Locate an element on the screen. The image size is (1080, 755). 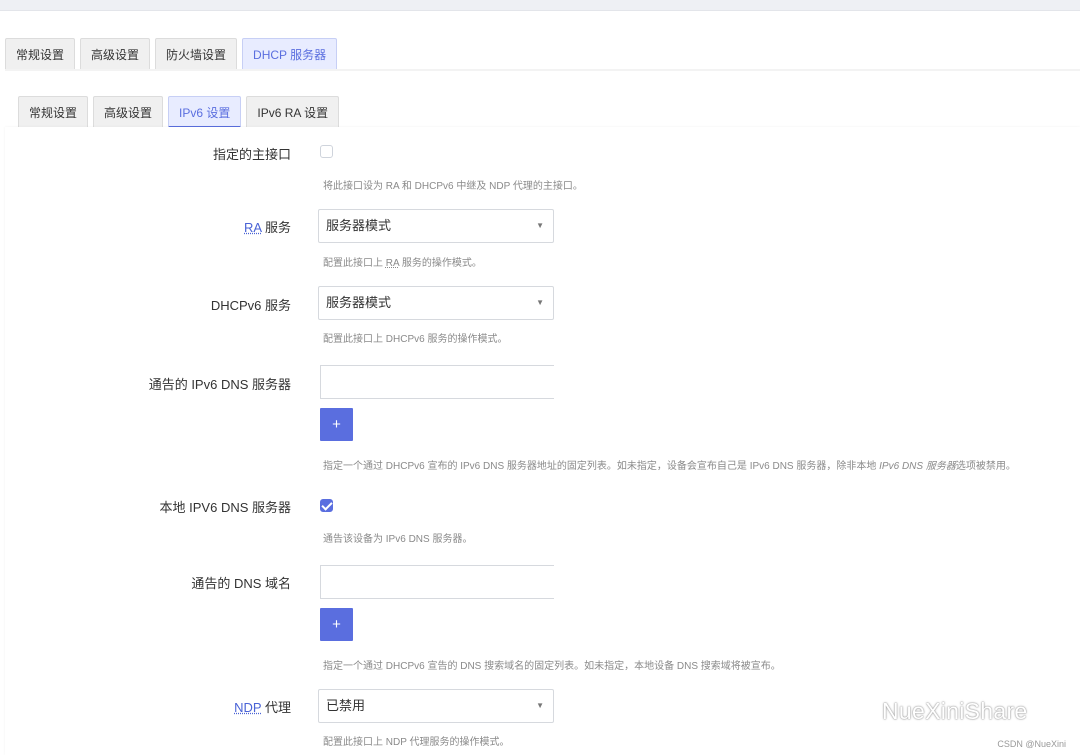
watermark-text: NueXiniShare is located at coordinates (955, 710).